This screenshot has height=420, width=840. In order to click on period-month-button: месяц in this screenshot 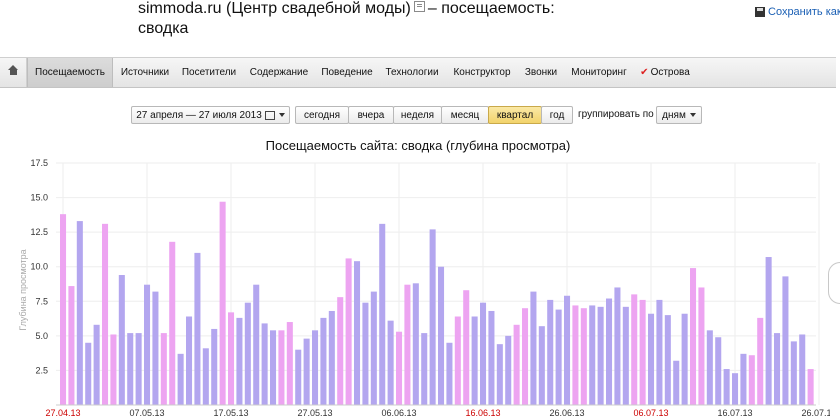, I will do `click(465, 115)`.